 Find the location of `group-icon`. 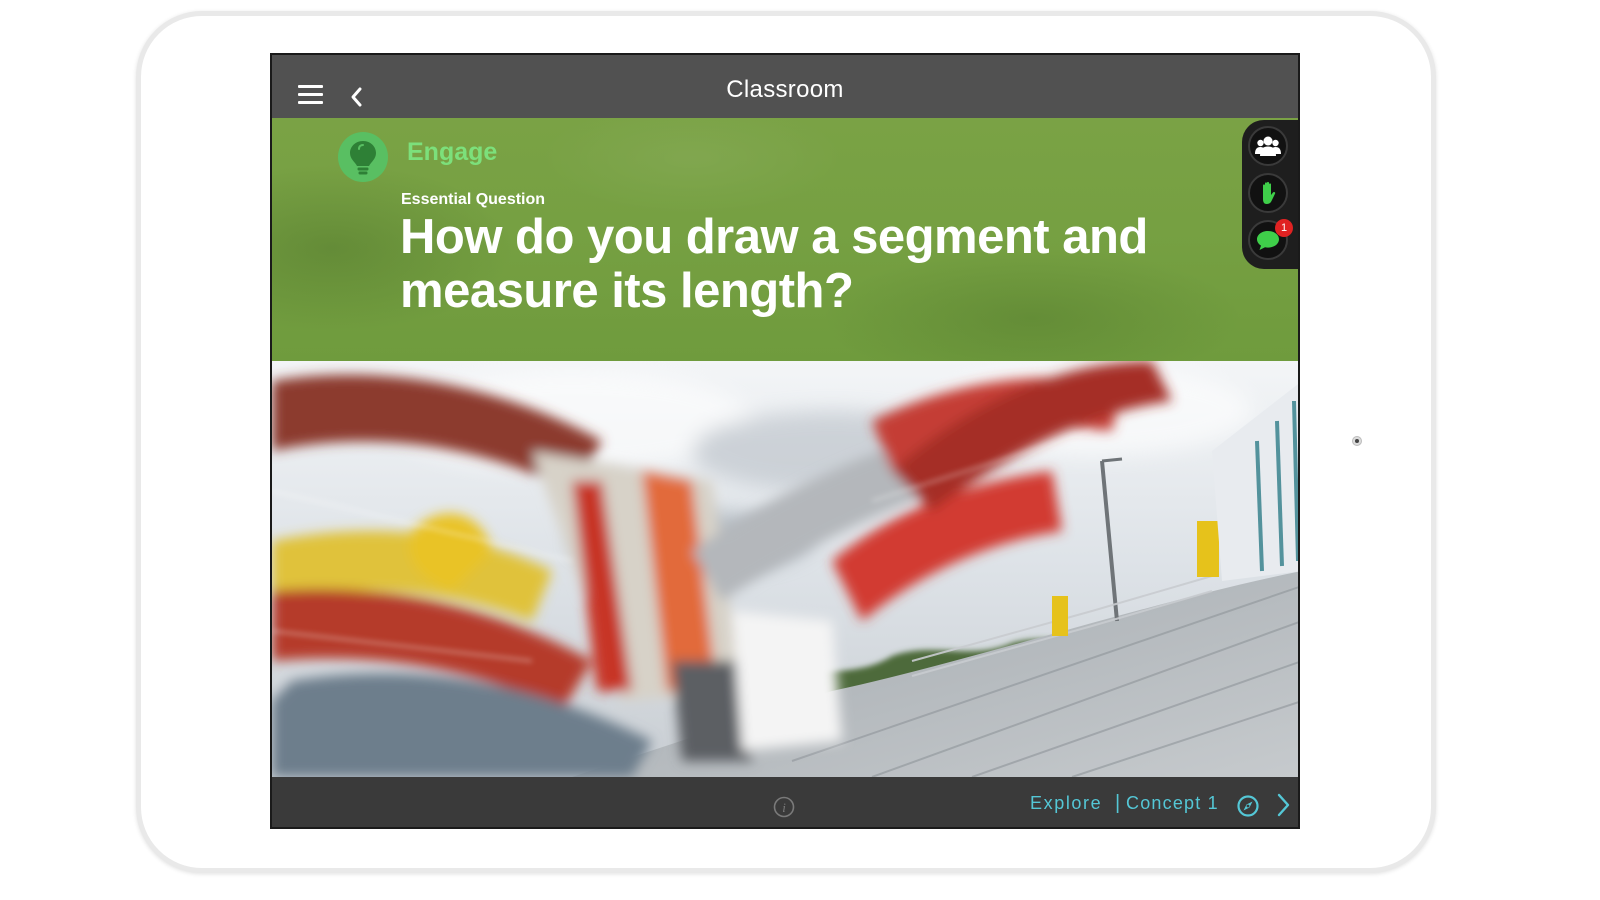

group-icon is located at coordinates (1268, 146).